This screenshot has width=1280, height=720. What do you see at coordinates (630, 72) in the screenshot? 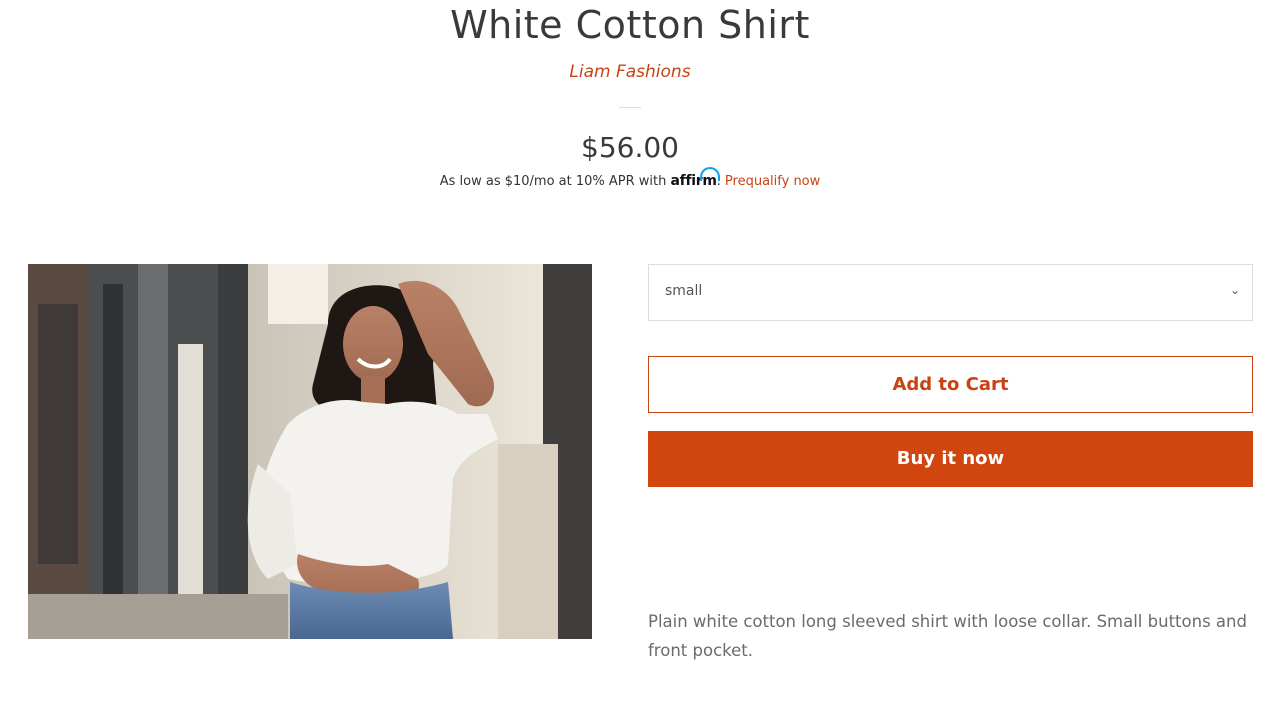
I see `vendor-link: Liam Fashions` at bounding box center [630, 72].